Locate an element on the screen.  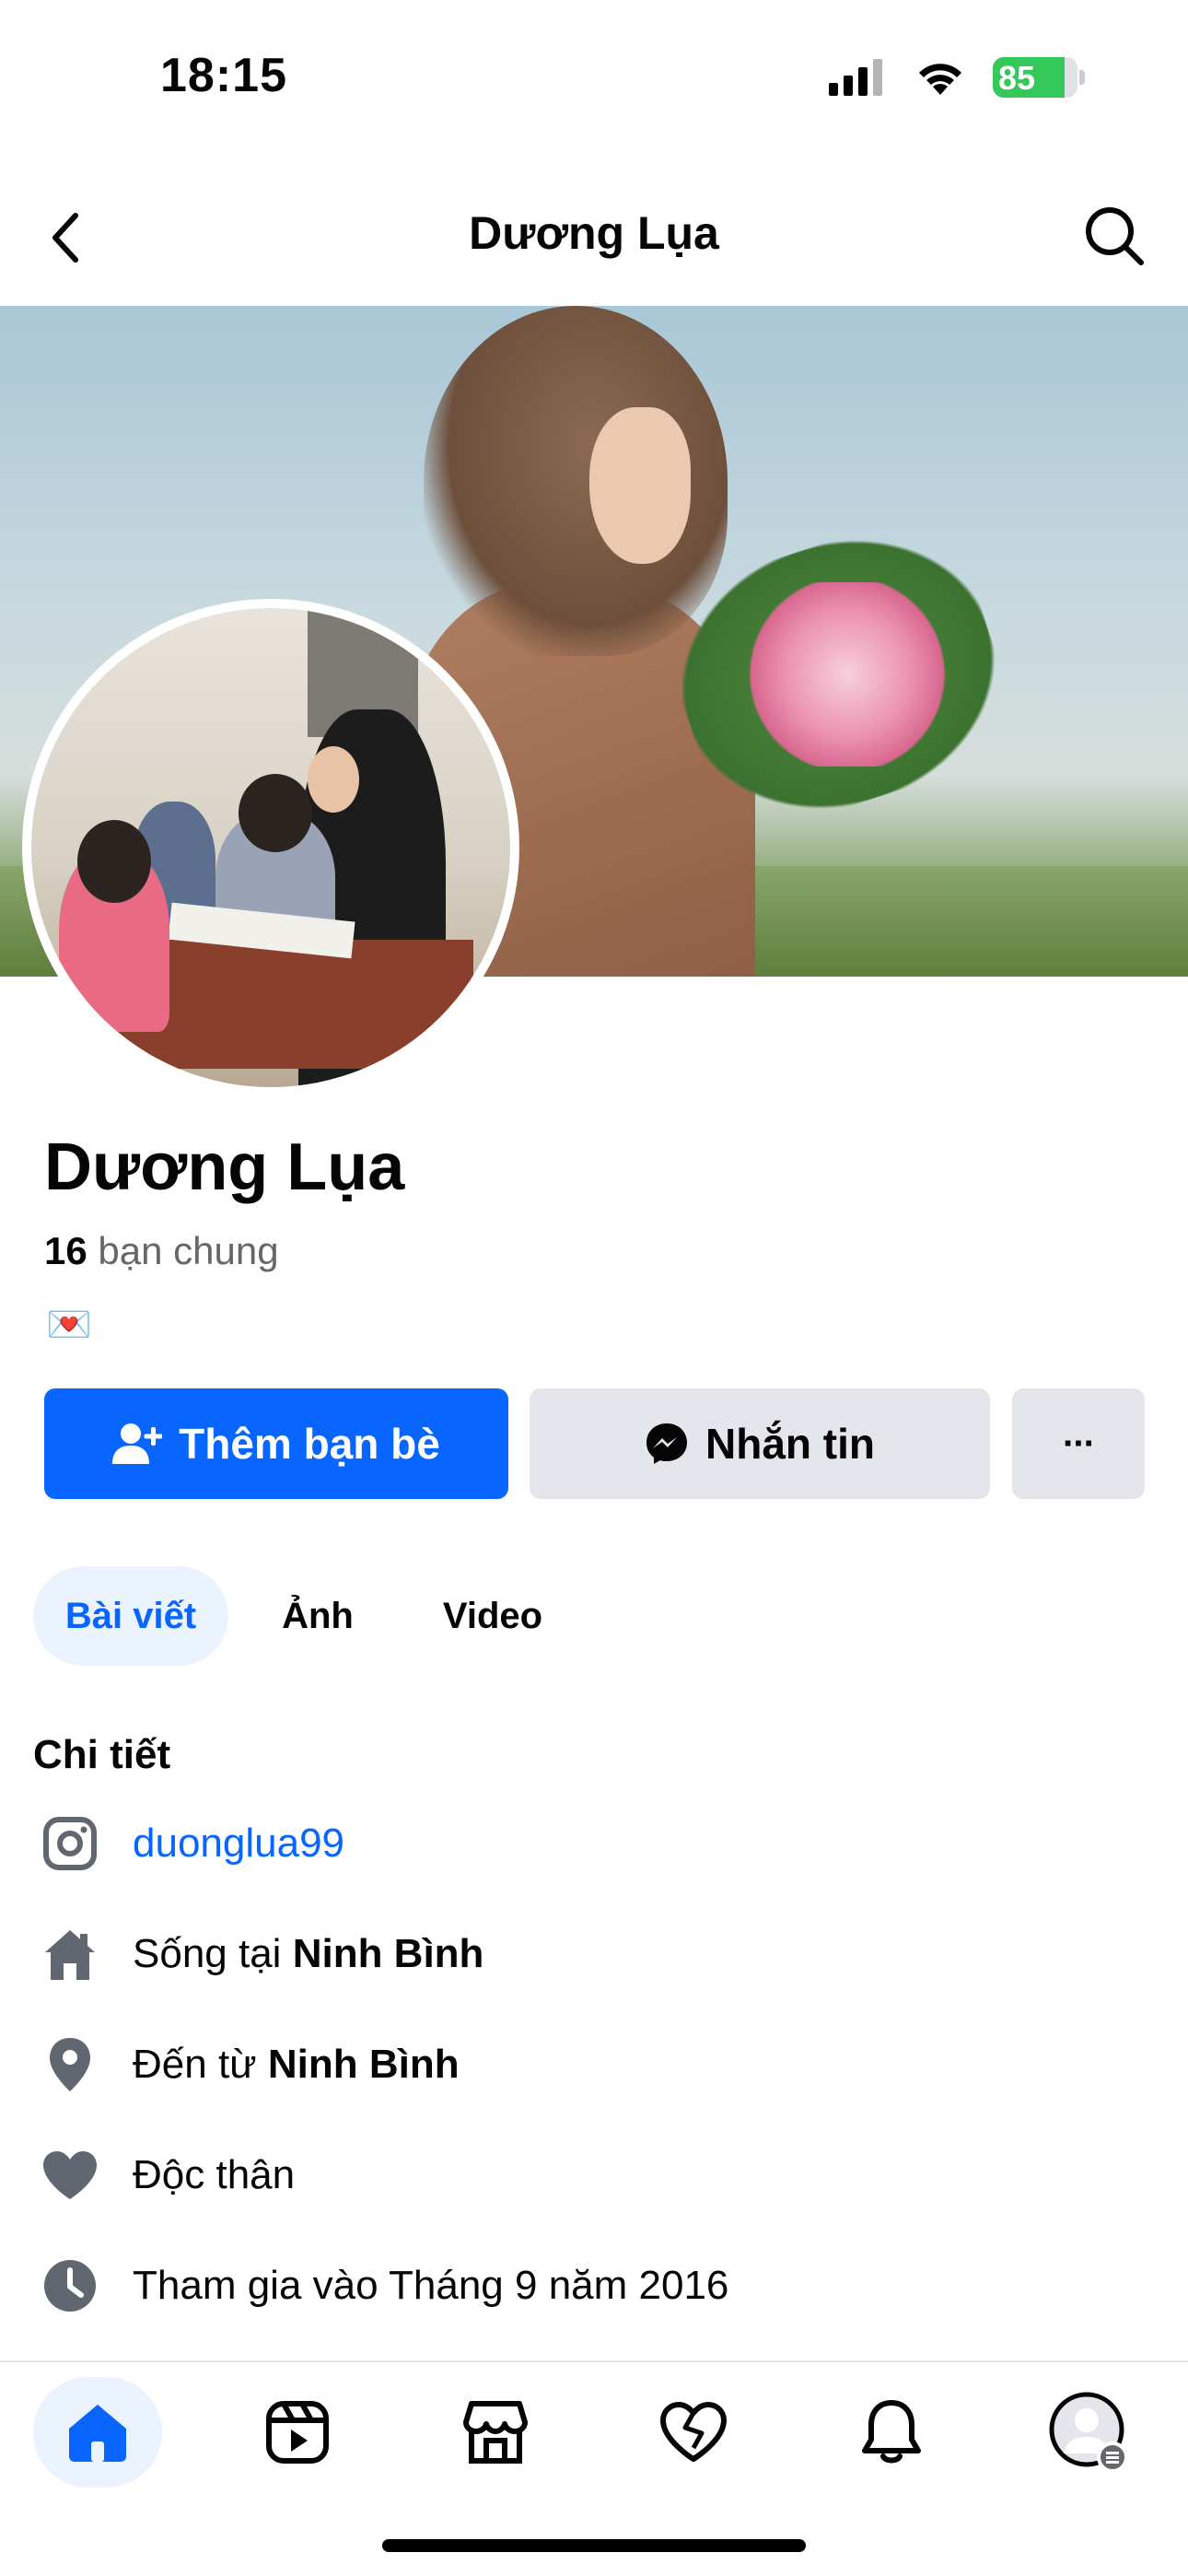
page-title: Dương Lụa is located at coordinates (594, 233).